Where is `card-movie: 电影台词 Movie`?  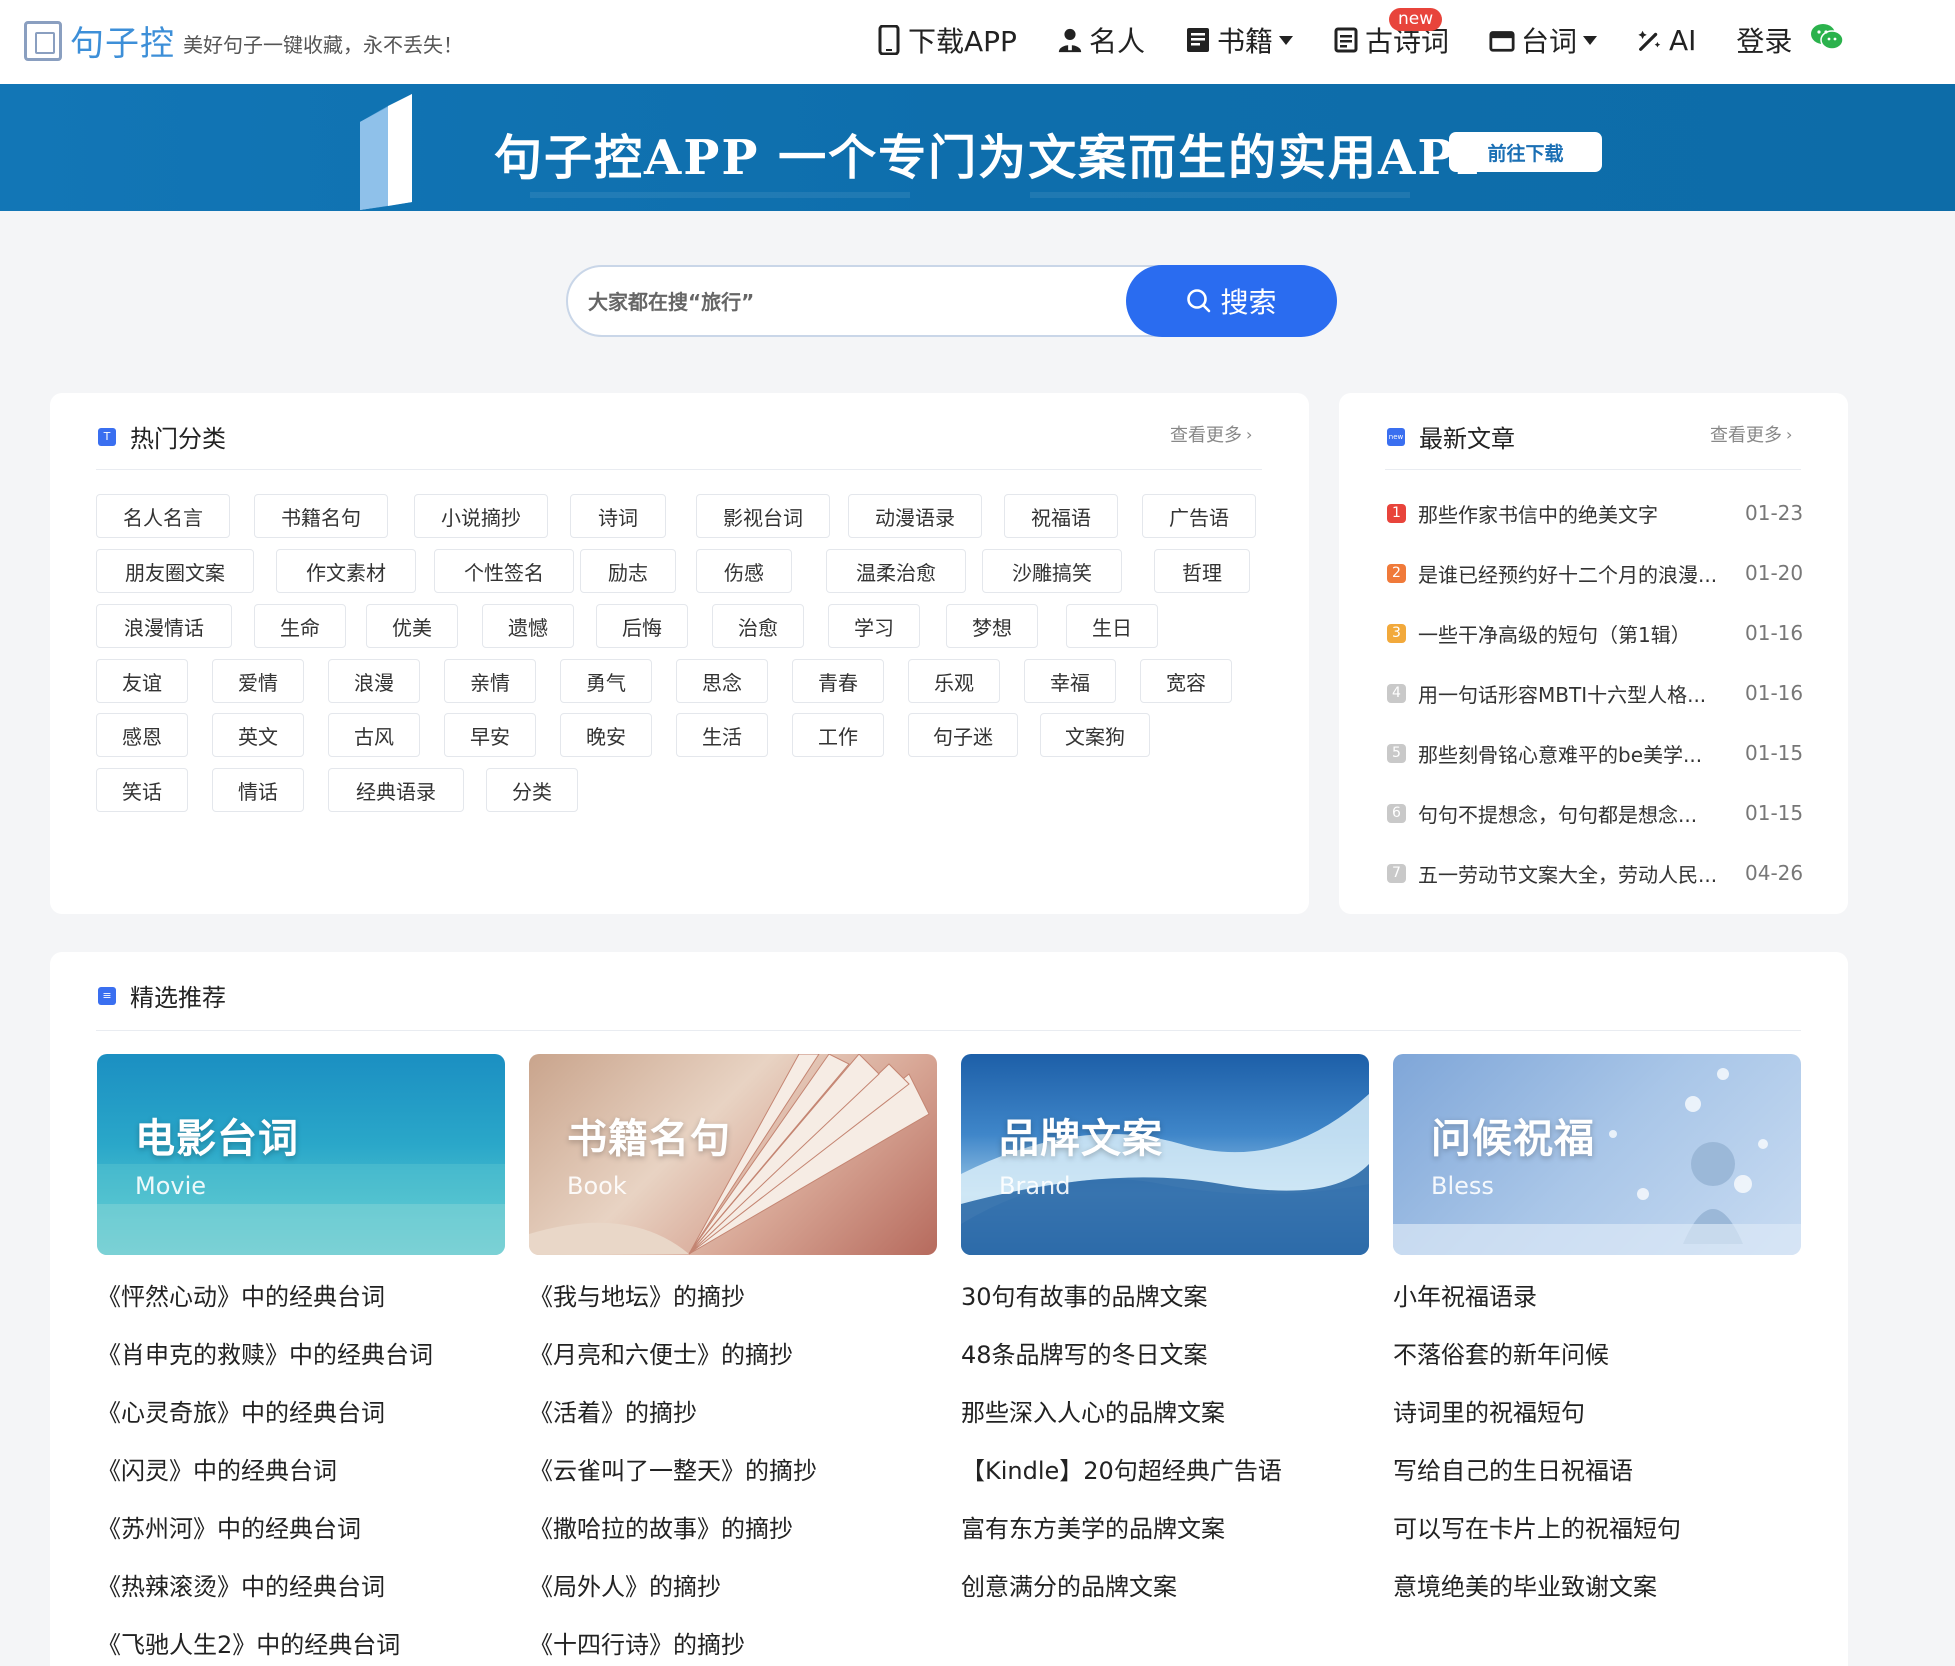
card-movie: 电影台词 Movie is located at coordinates (301, 1154).